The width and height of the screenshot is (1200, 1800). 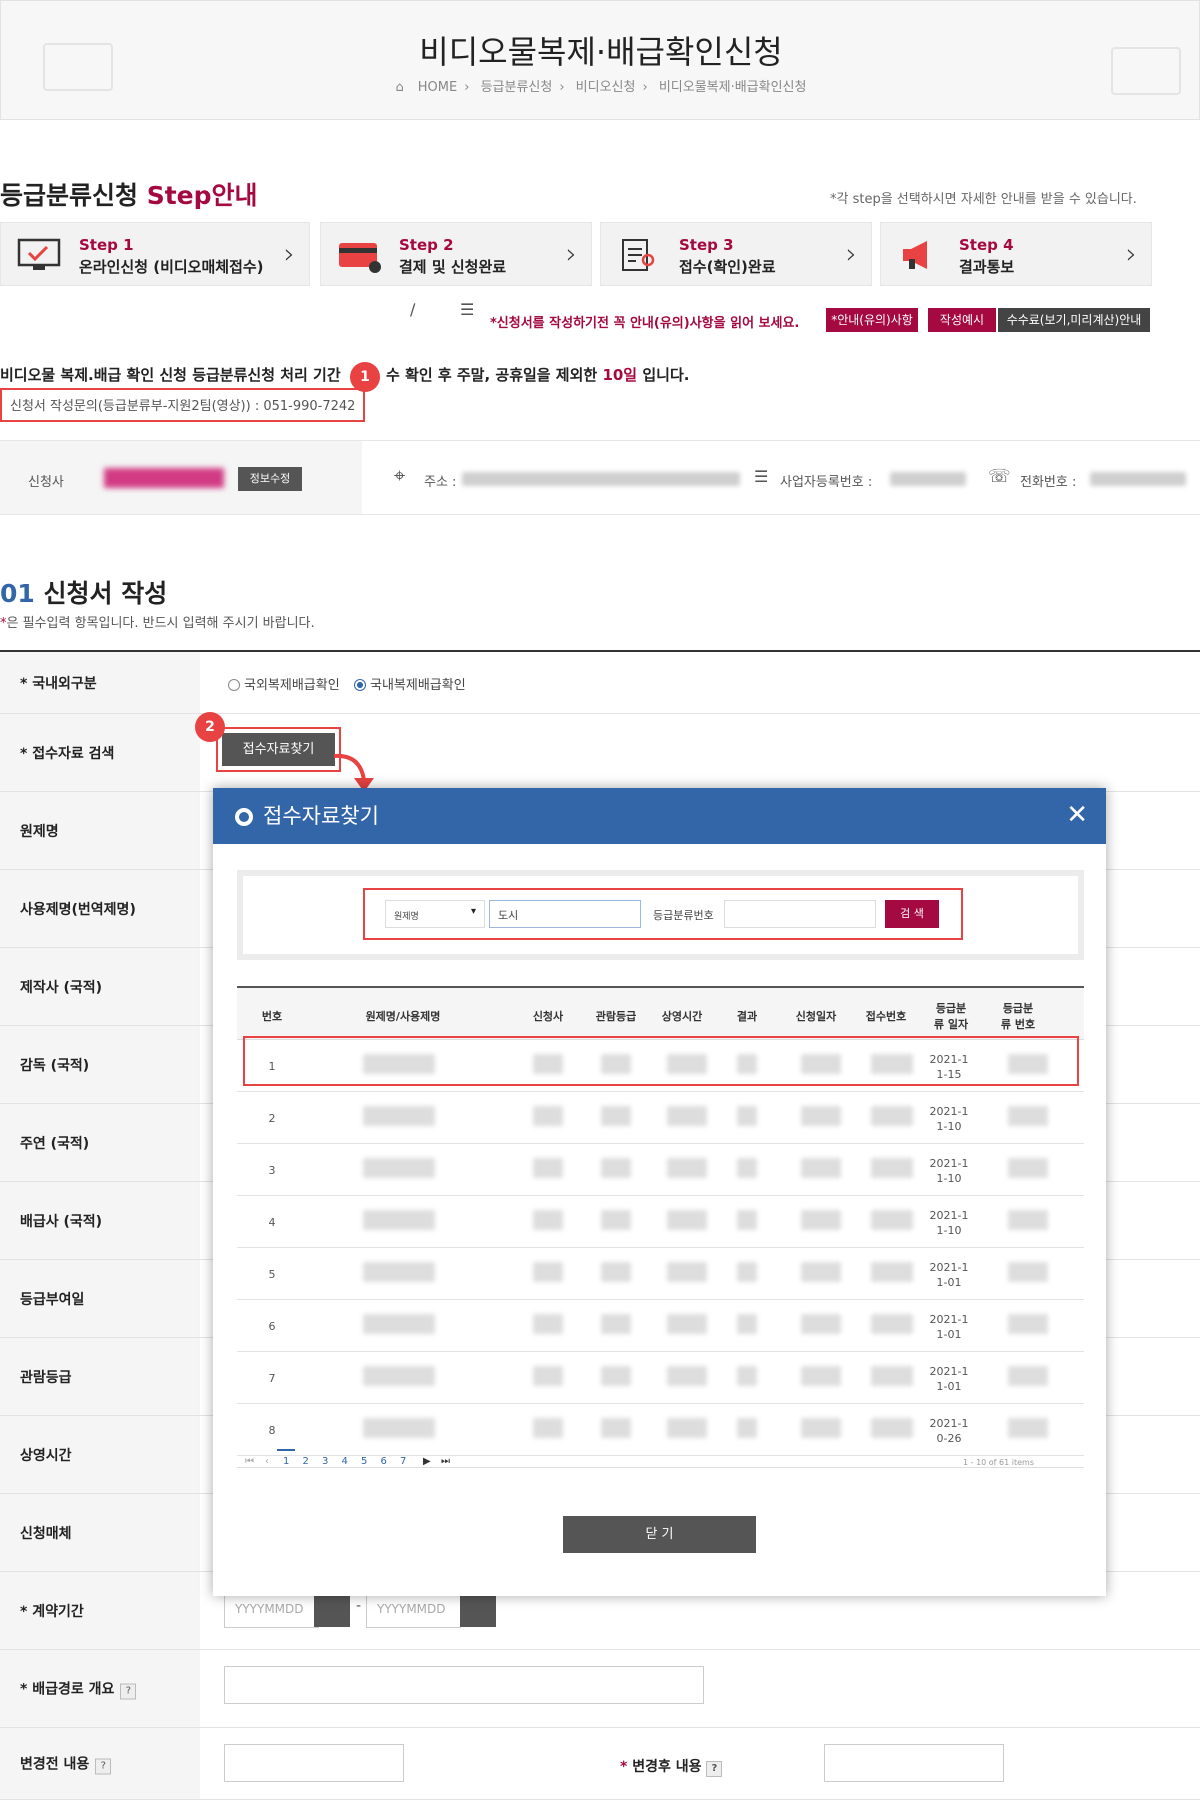 I want to click on modal-search-button: 검 색, so click(x=912, y=914).